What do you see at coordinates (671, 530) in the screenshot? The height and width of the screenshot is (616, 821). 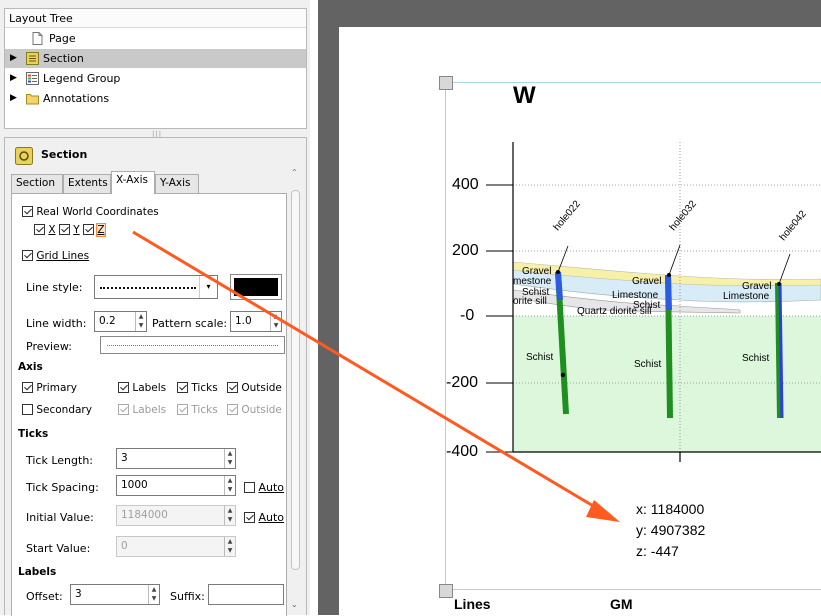 I see `coord-y: y: 4907382` at bounding box center [671, 530].